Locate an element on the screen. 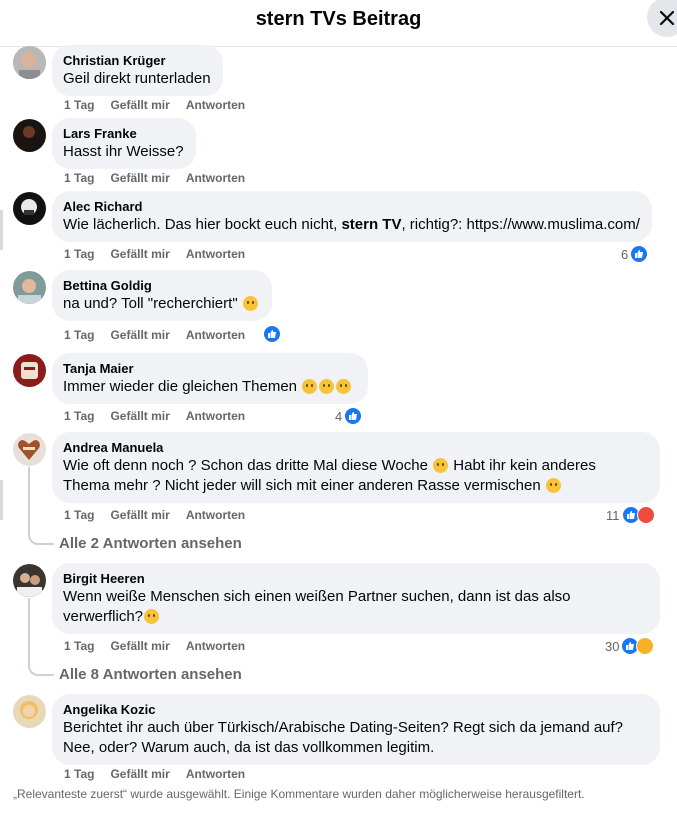 This screenshot has height=829, width=677. comment-author: Alec Richard is located at coordinates (352, 207).